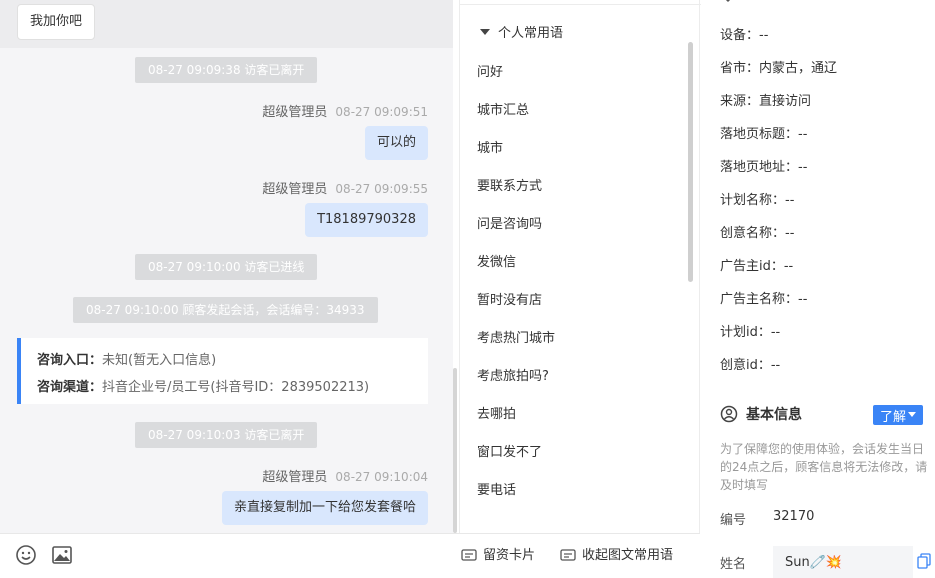  What do you see at coordinates (774, 415) in the screenshot?
I see `basic-info-title: 基本信息` at bounding box center [774, 415].